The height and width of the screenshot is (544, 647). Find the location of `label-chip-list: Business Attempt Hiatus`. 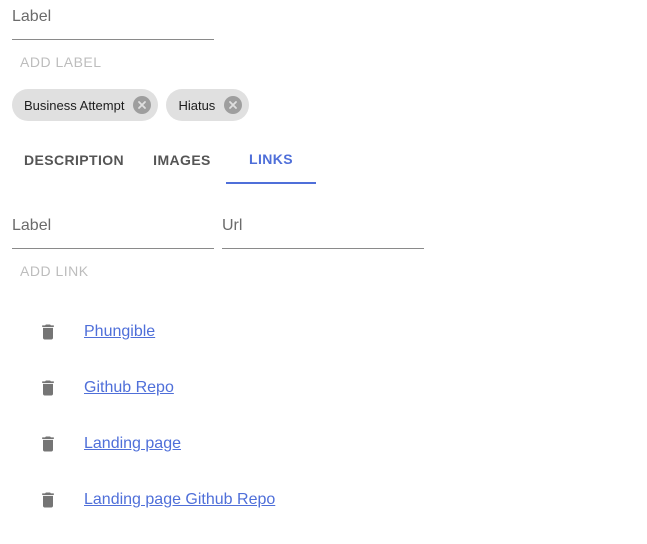

label-chip-list: Business Attempt Hiatus is located at coordinates (131, 105).